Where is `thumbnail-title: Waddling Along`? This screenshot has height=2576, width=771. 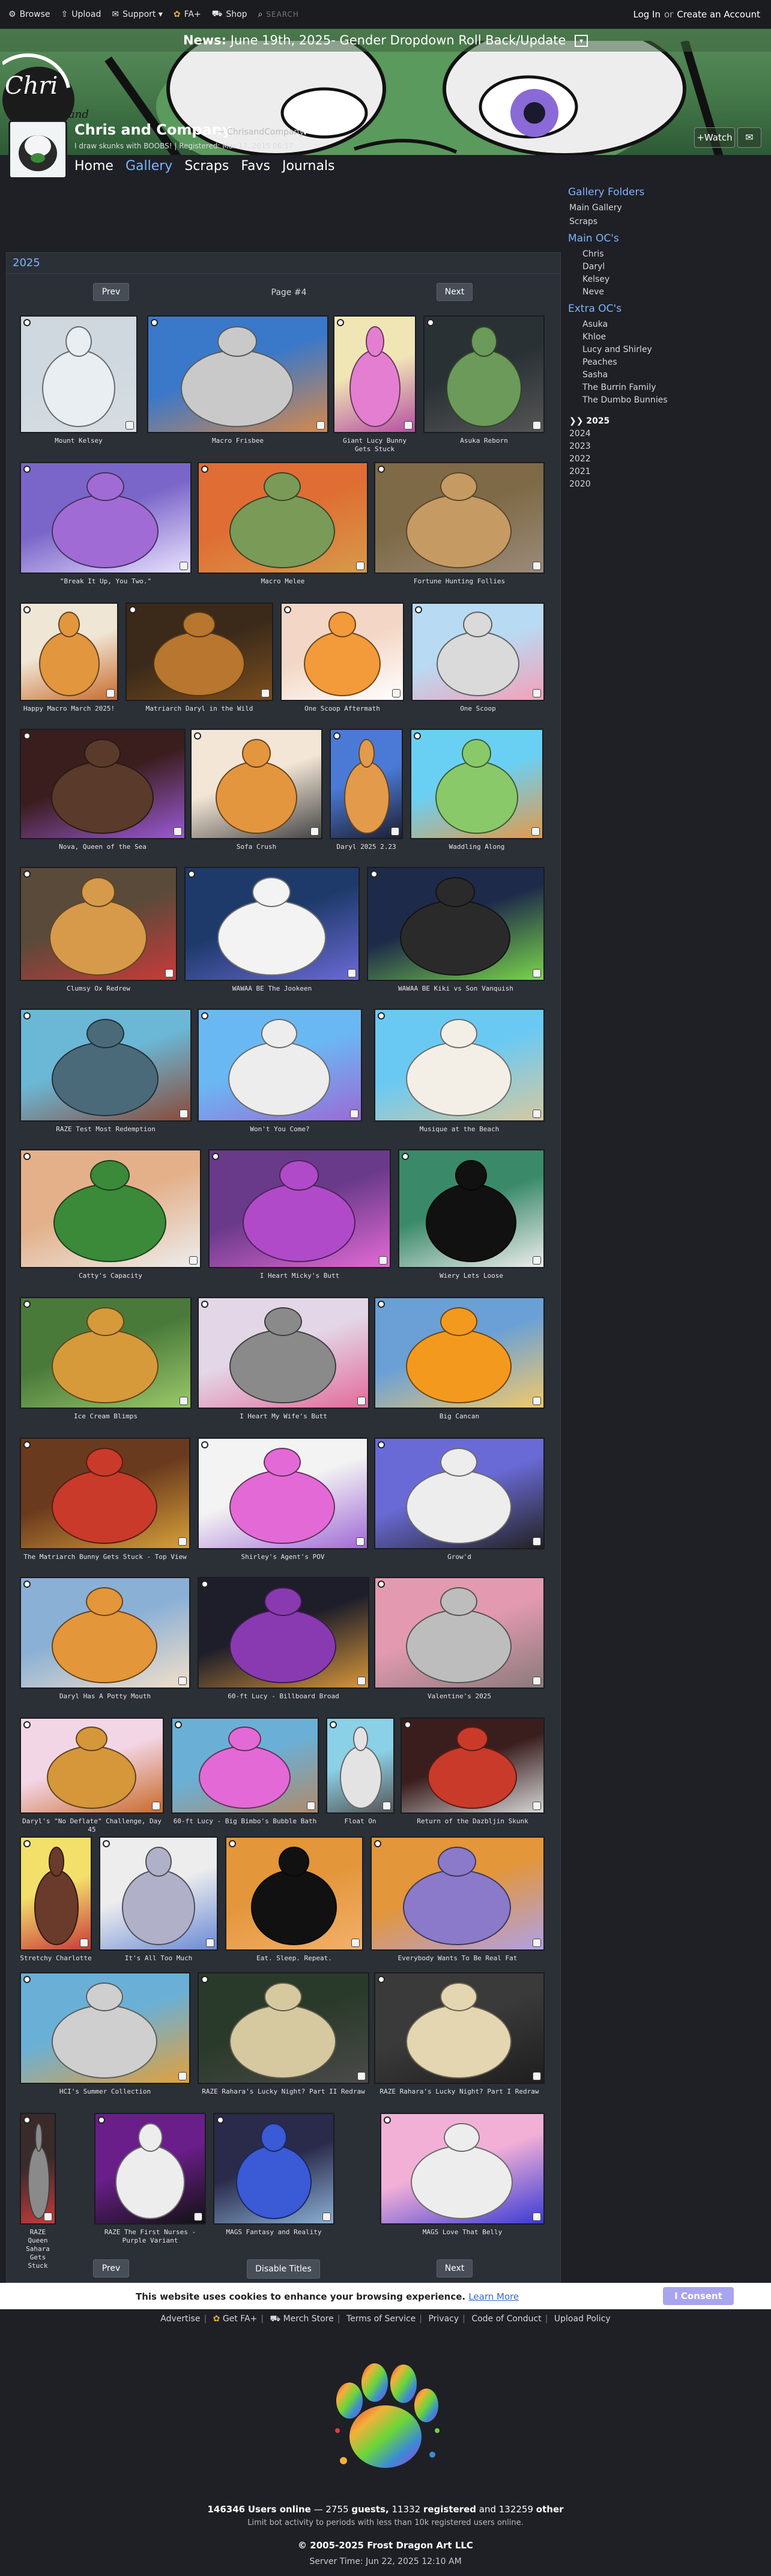 thumbnail-title: Waddling Along is located at coordinates (476, 847).